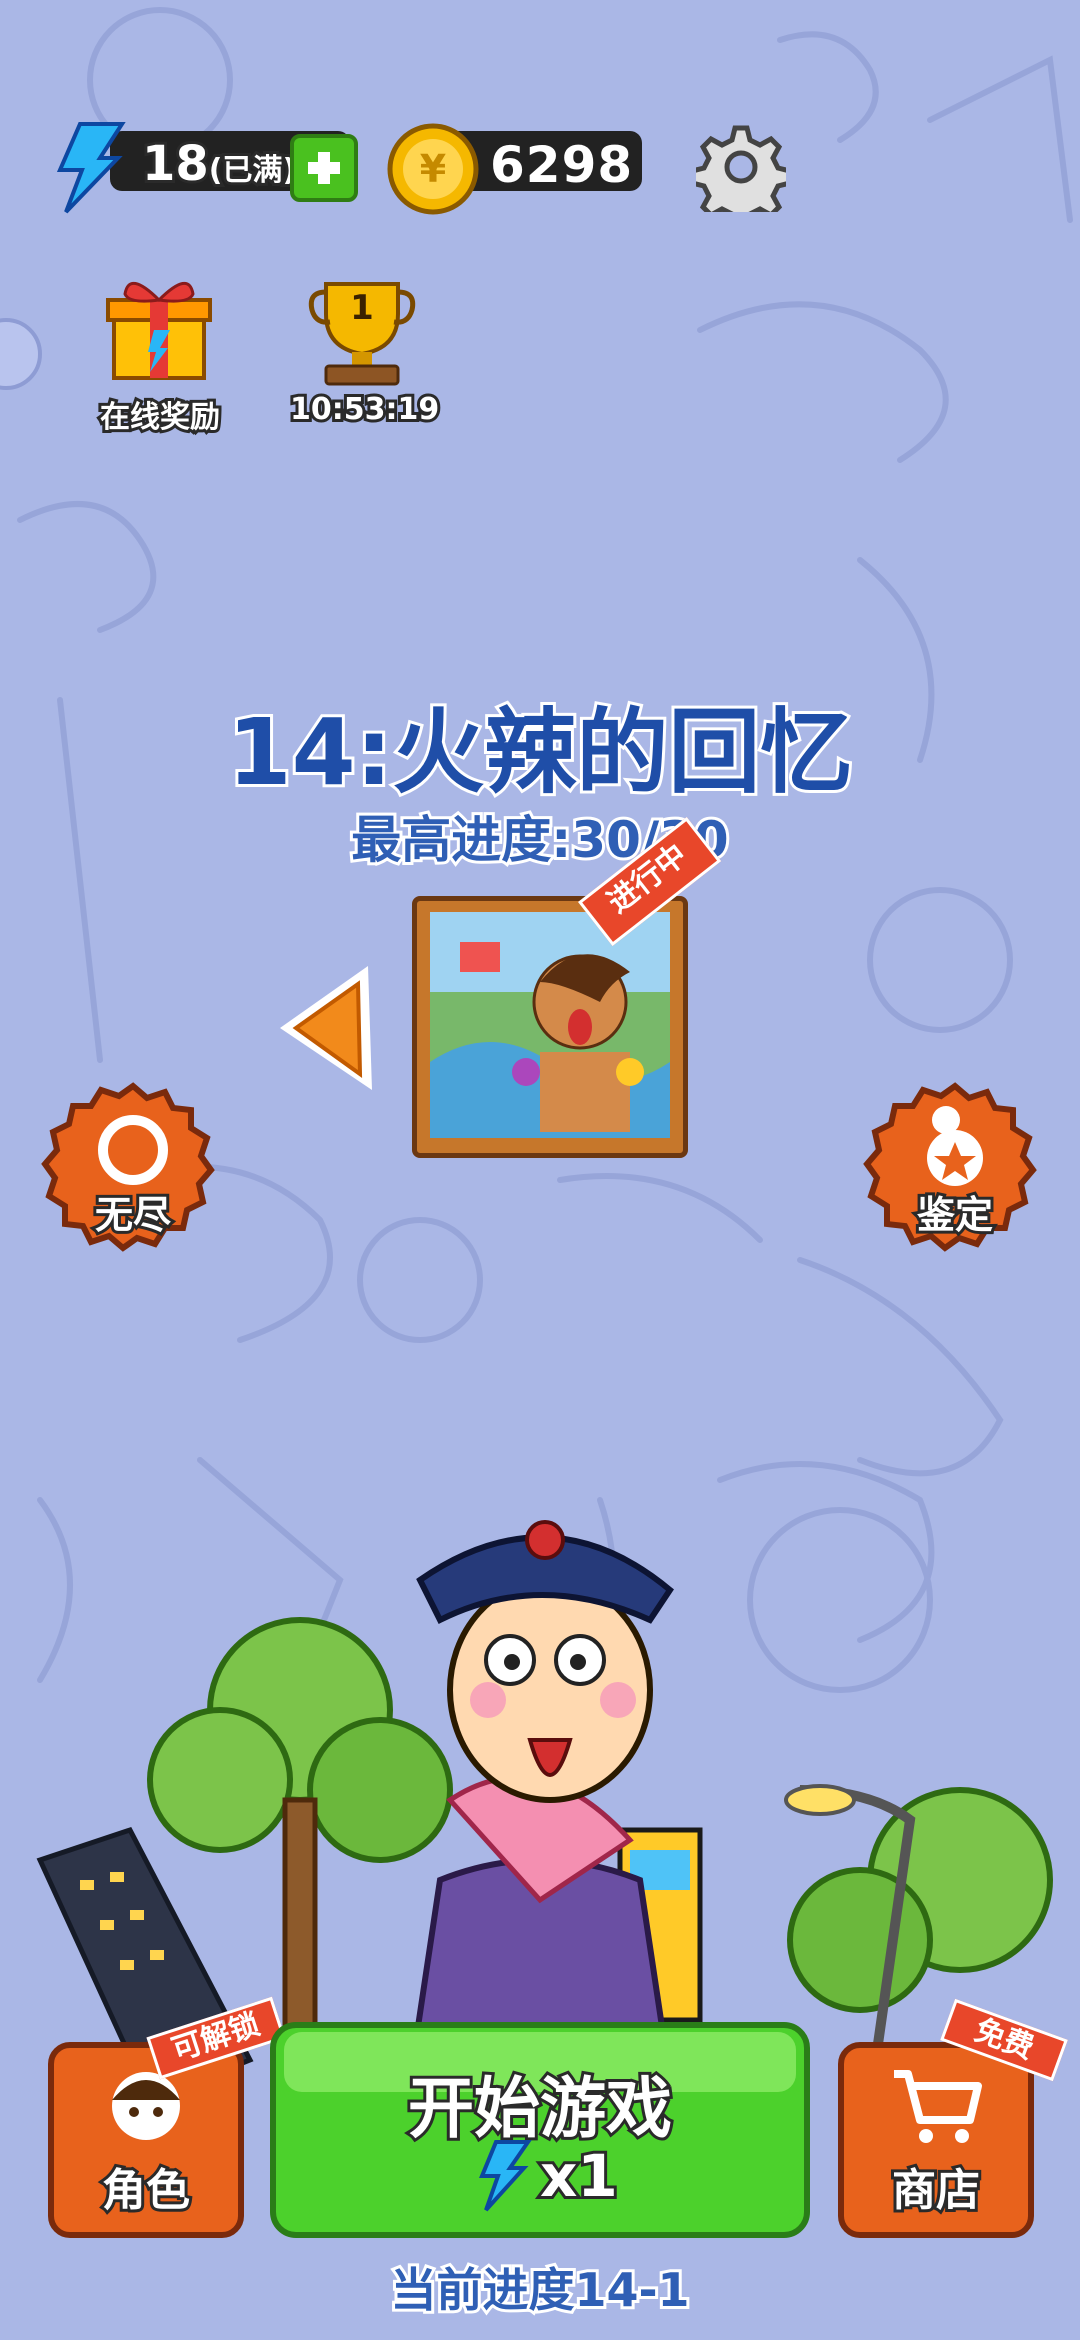 Image resolution: width=1080 pixels, height=2340 pixels. I want to click on shop-label: 商店, so click(936, 2190).